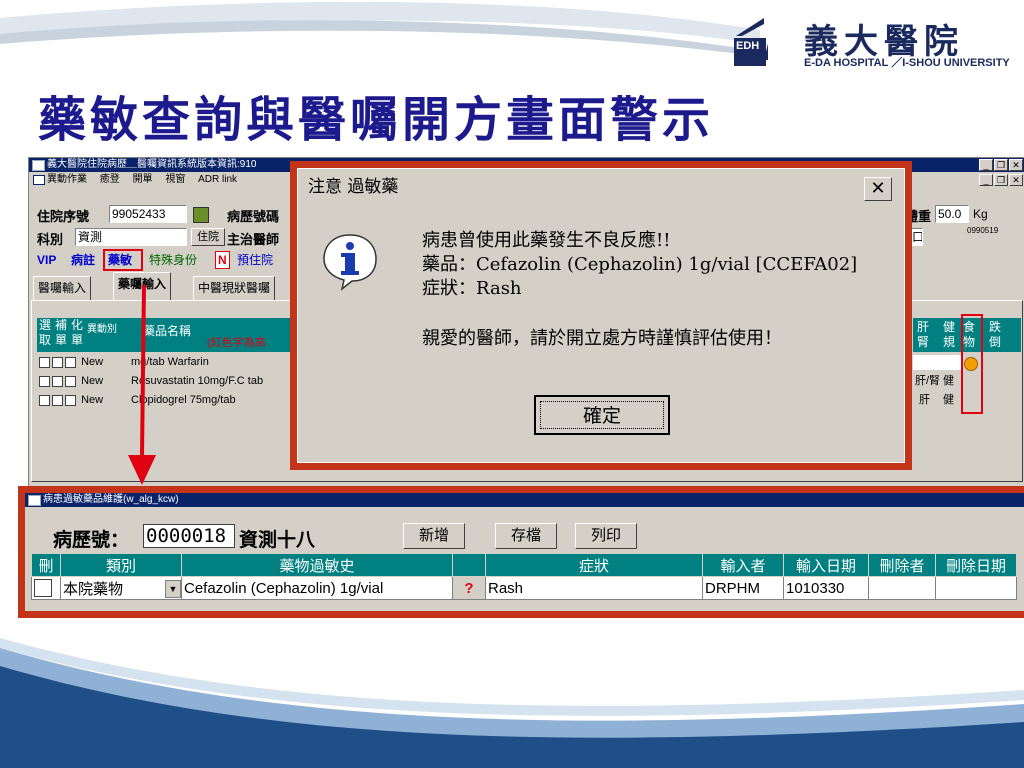 Image resolution: width=1024 pixels, height=768 pixels. Describe the element at coordinates (971, 364) in the screenshot. I see `food-alert-icon` at that location.